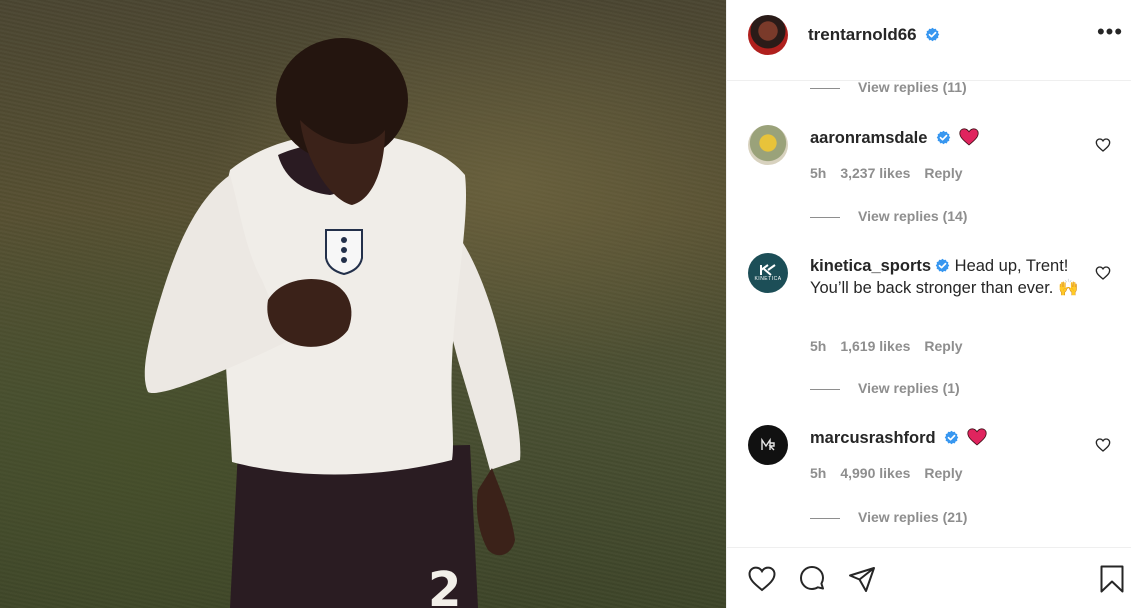 This screenshot has width=1131, height=608. Describe the element at coordinates (875, 473) in the screenshot. I see `comment-likes: 4,990 likes` at that location.